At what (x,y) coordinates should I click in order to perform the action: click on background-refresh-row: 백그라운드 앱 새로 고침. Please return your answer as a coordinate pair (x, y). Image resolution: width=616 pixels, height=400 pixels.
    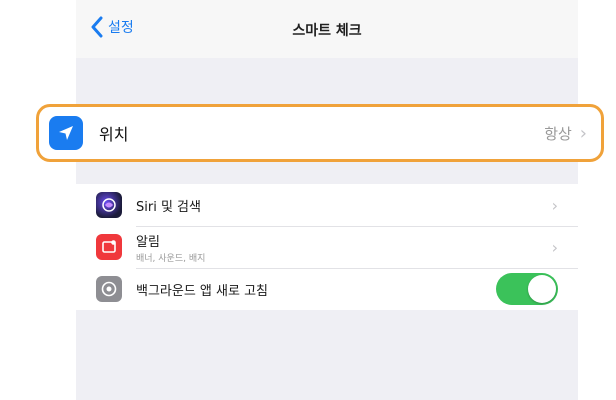
    Looking at the image, I should click on (327, 289).